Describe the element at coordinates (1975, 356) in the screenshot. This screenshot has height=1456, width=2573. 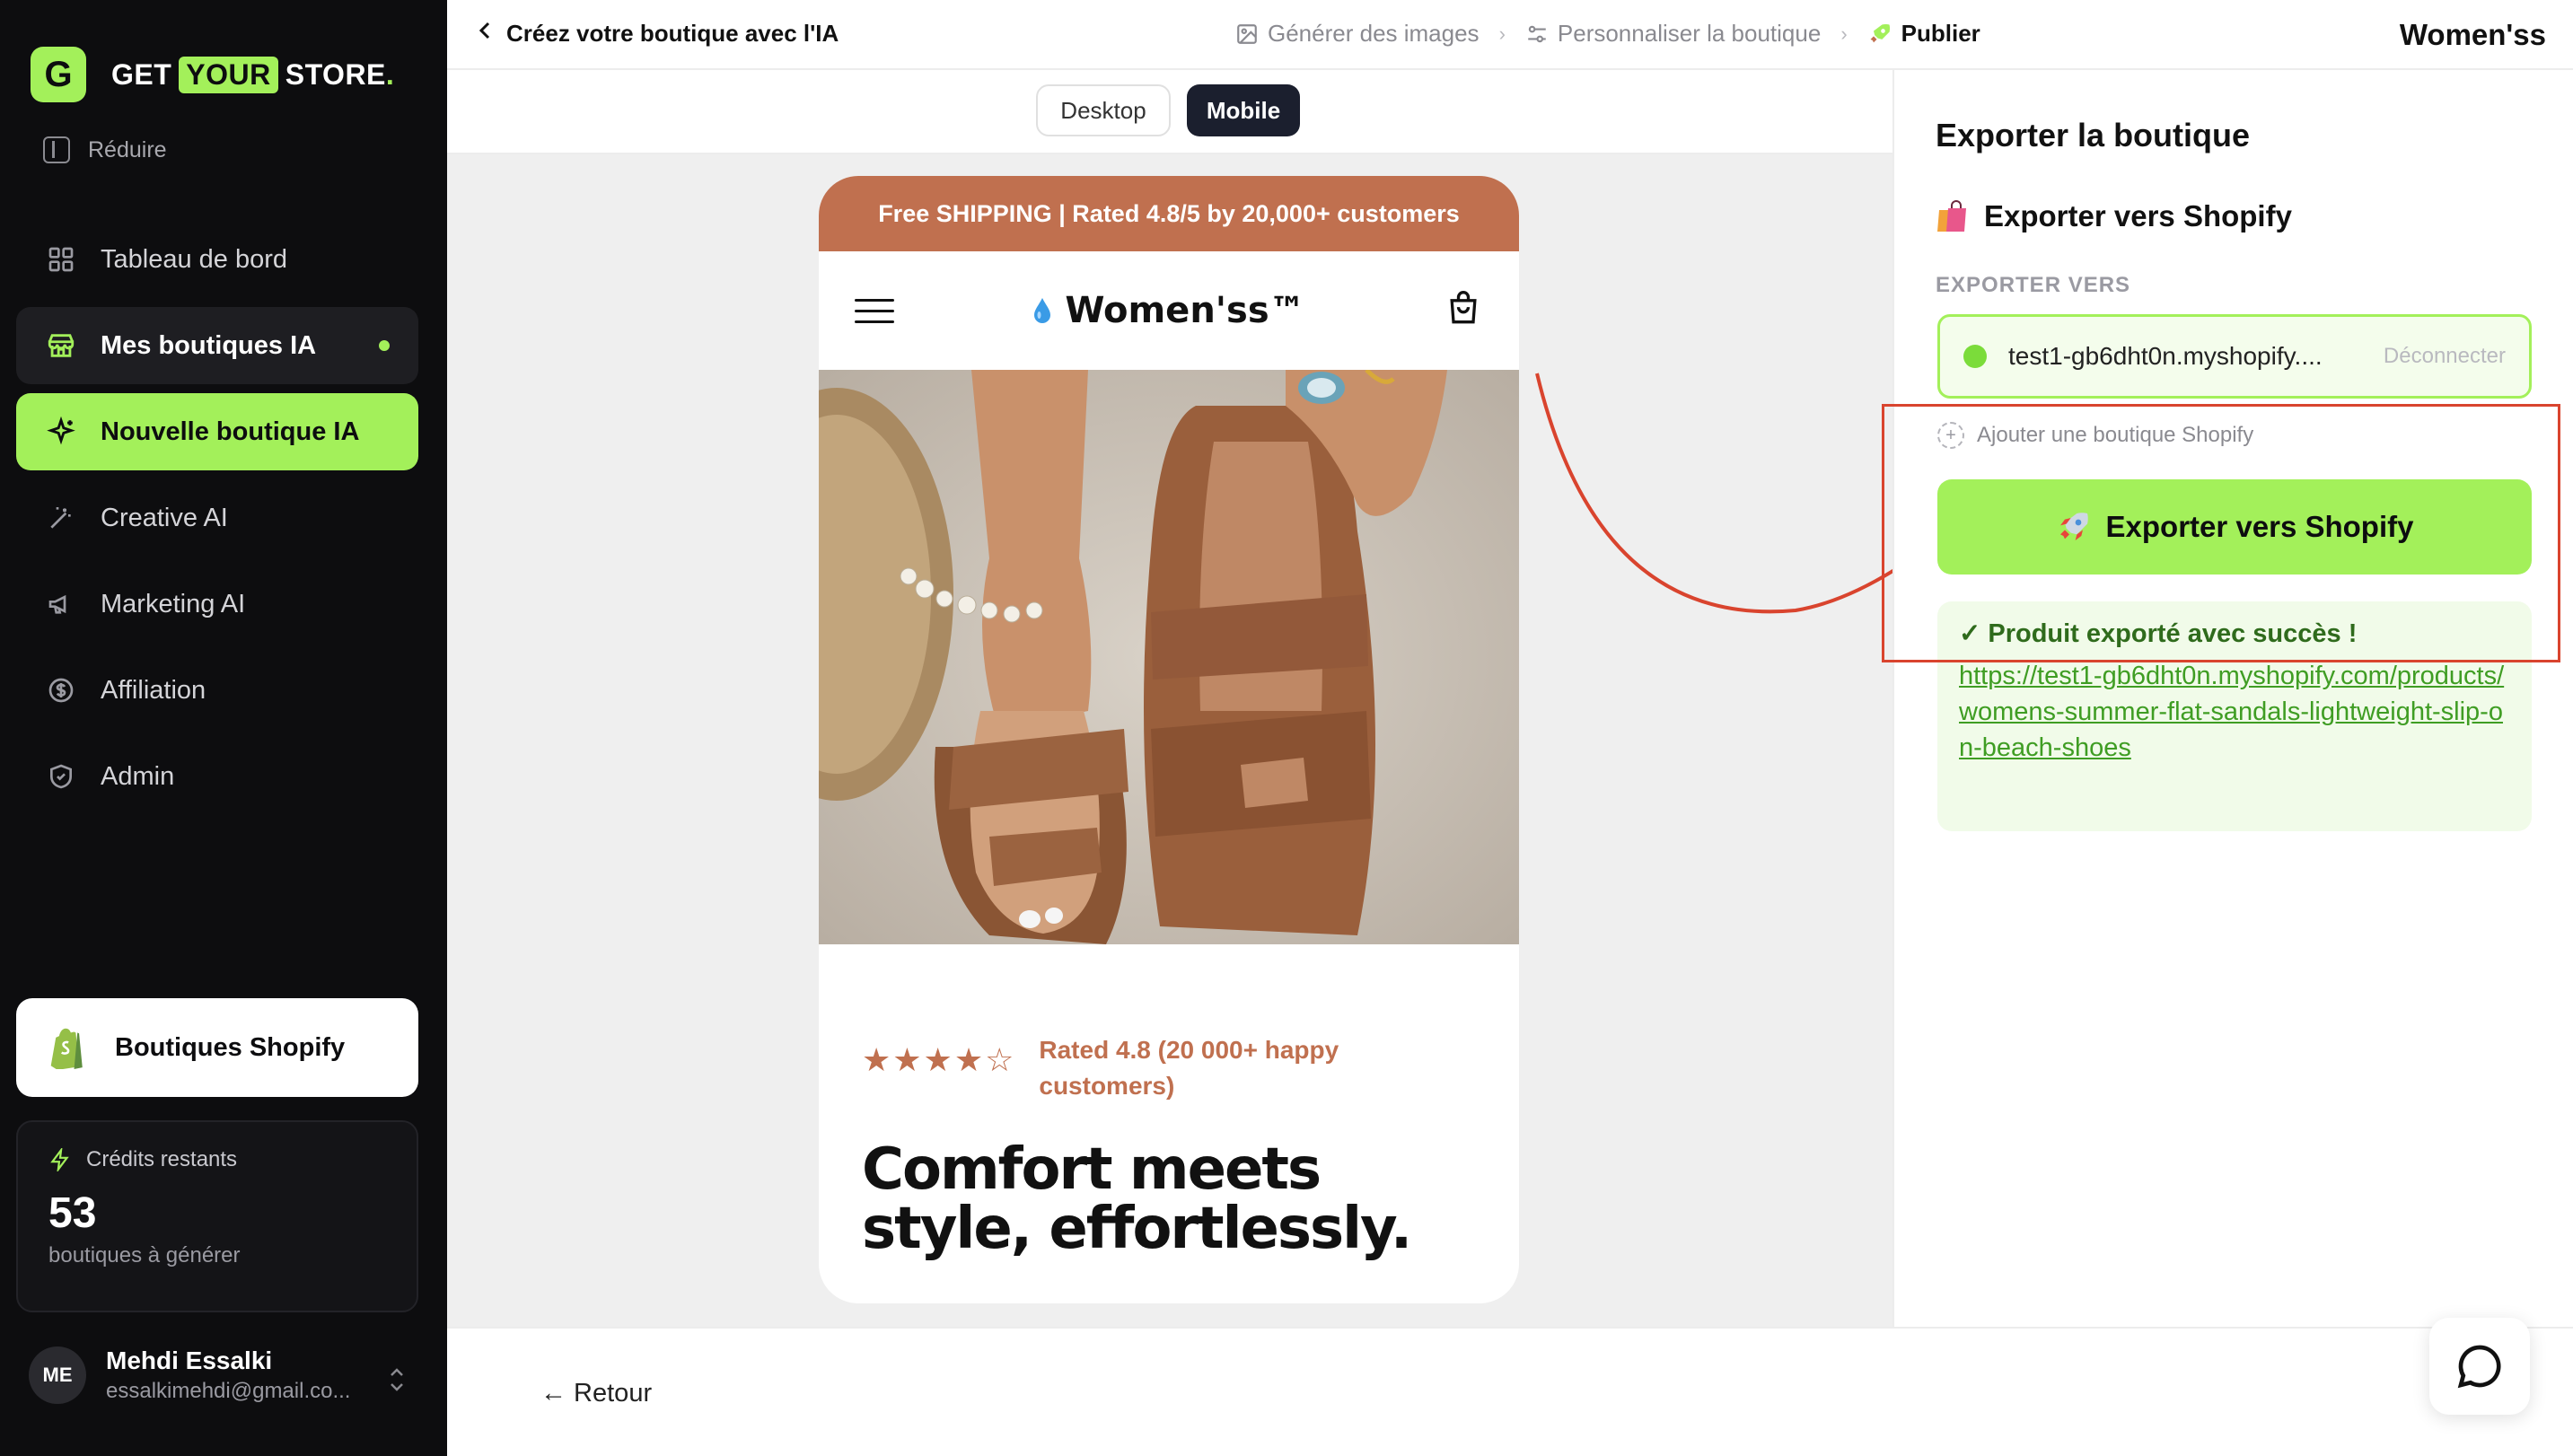
I see `connected-status-dot` at that location.